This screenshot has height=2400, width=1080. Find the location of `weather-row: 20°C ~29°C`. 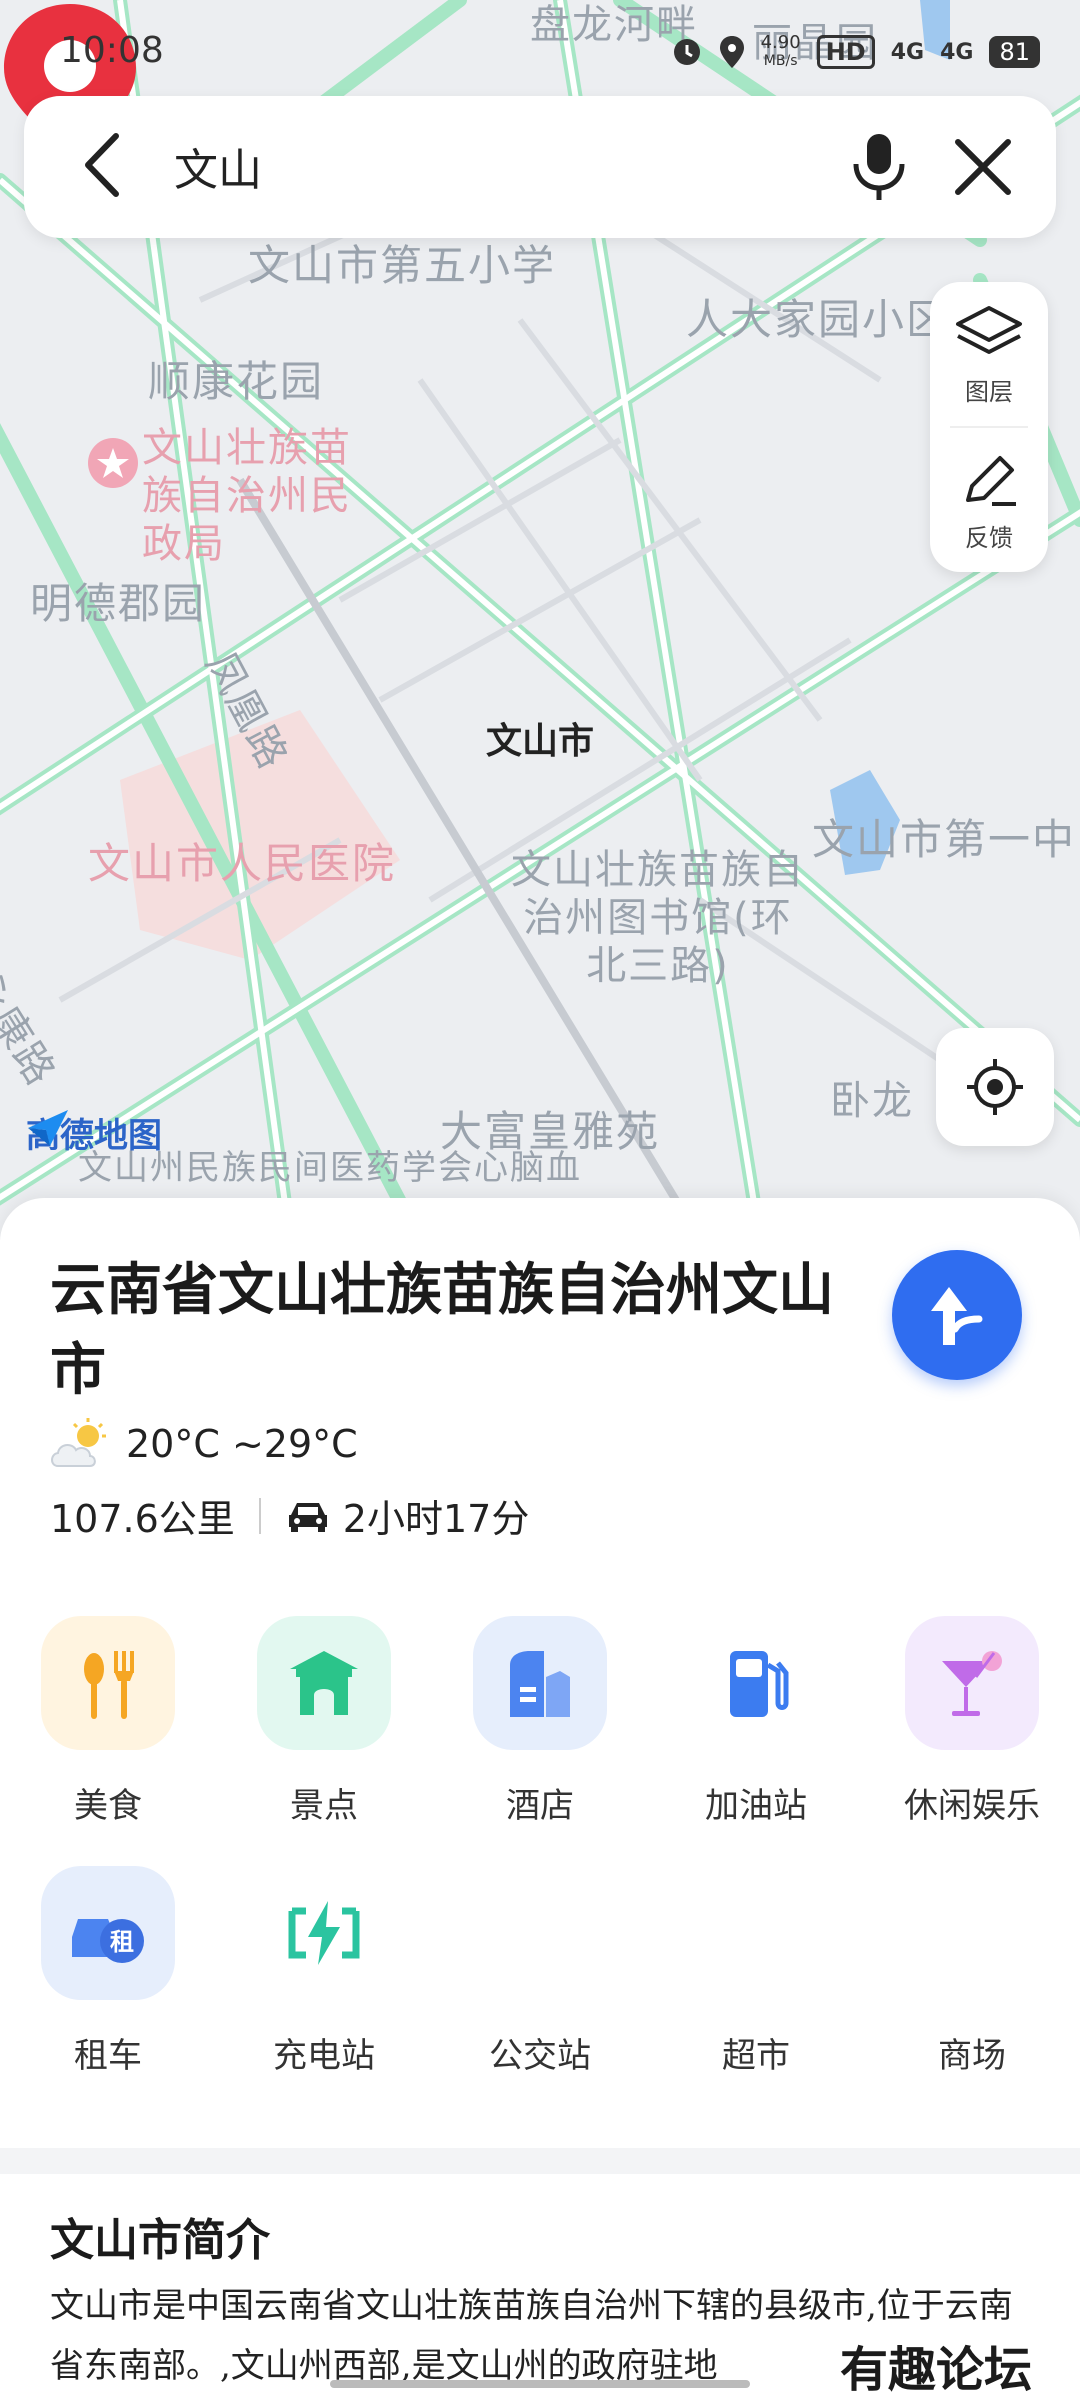

weather-row: 20°C ~29°C is located at coordinates (204, 1444).